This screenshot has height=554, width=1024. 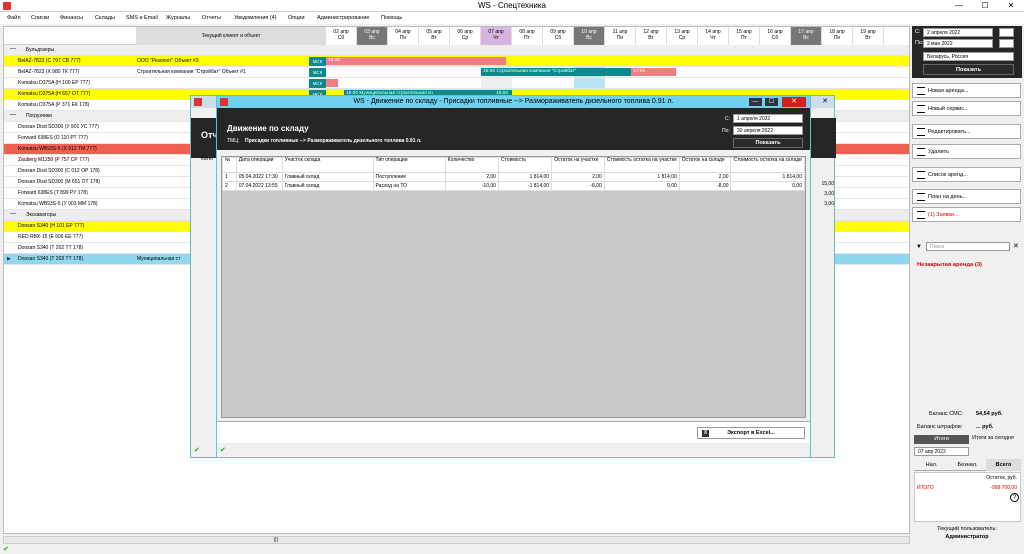 I want to click on column-header: Стоимость, so click(x=525, y=165).